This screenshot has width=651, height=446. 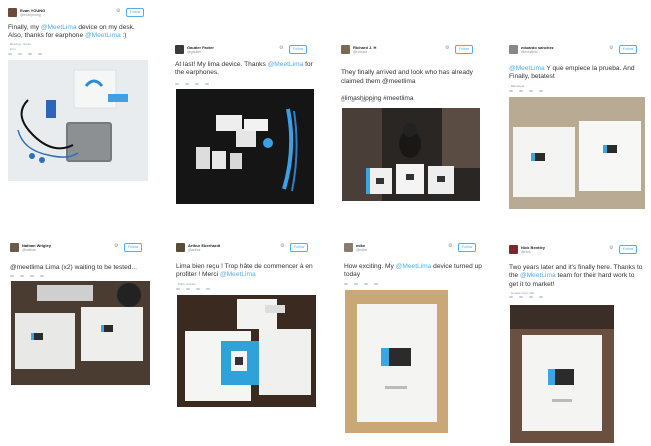 I want to click on photo-cat, so click(x=411, y=154).